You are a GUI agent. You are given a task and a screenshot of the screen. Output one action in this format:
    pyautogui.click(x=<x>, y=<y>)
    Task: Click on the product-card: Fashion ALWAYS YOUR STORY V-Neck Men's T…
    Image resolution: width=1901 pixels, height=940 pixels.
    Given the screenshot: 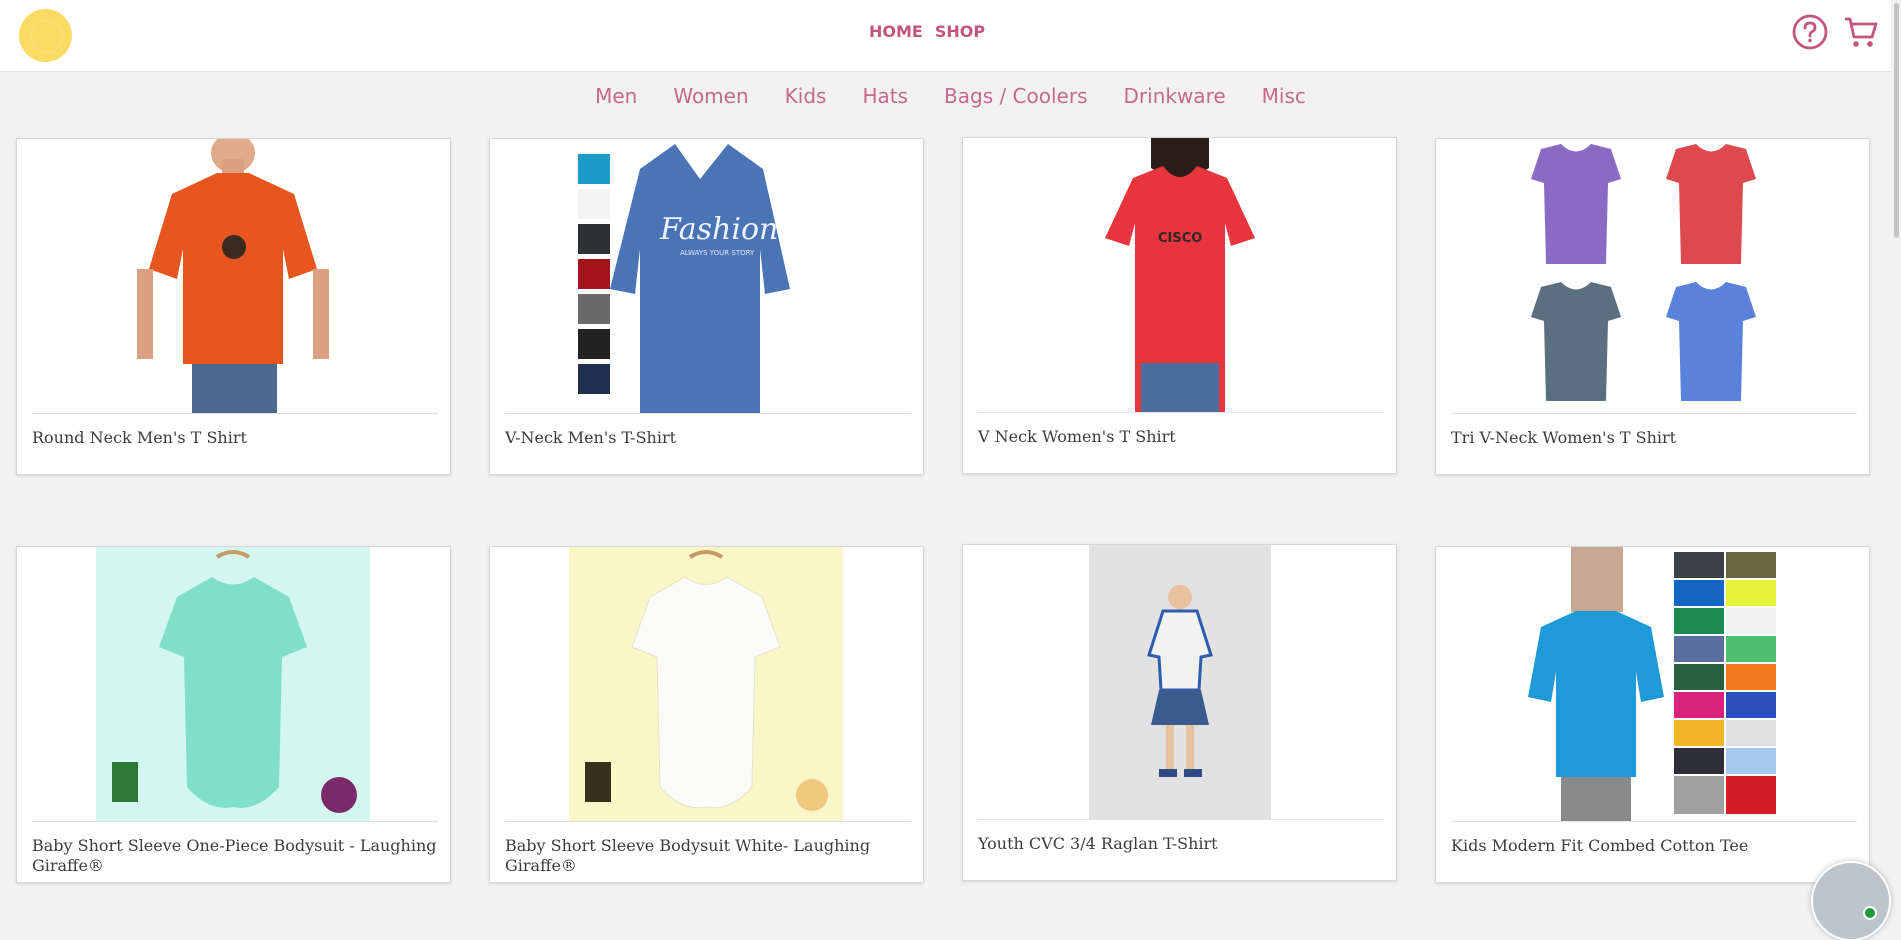 What is the action you would take?
    pyautogui.click(x=706, y=306)
    